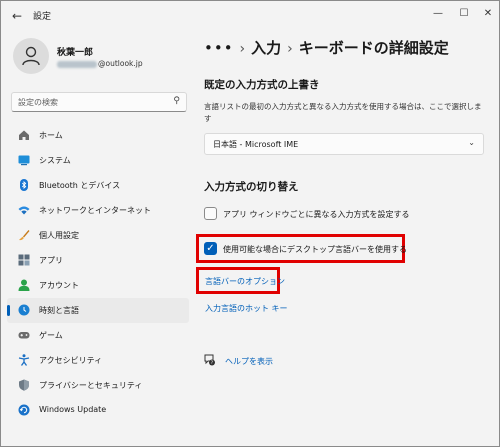 The height and width of the screenshot is (447, 500). What do you see at coordinates (98, 210) in the screenshot?
I see `sidebar-item-network: ネットワークとインターネット` at bounding box center [98, 210].